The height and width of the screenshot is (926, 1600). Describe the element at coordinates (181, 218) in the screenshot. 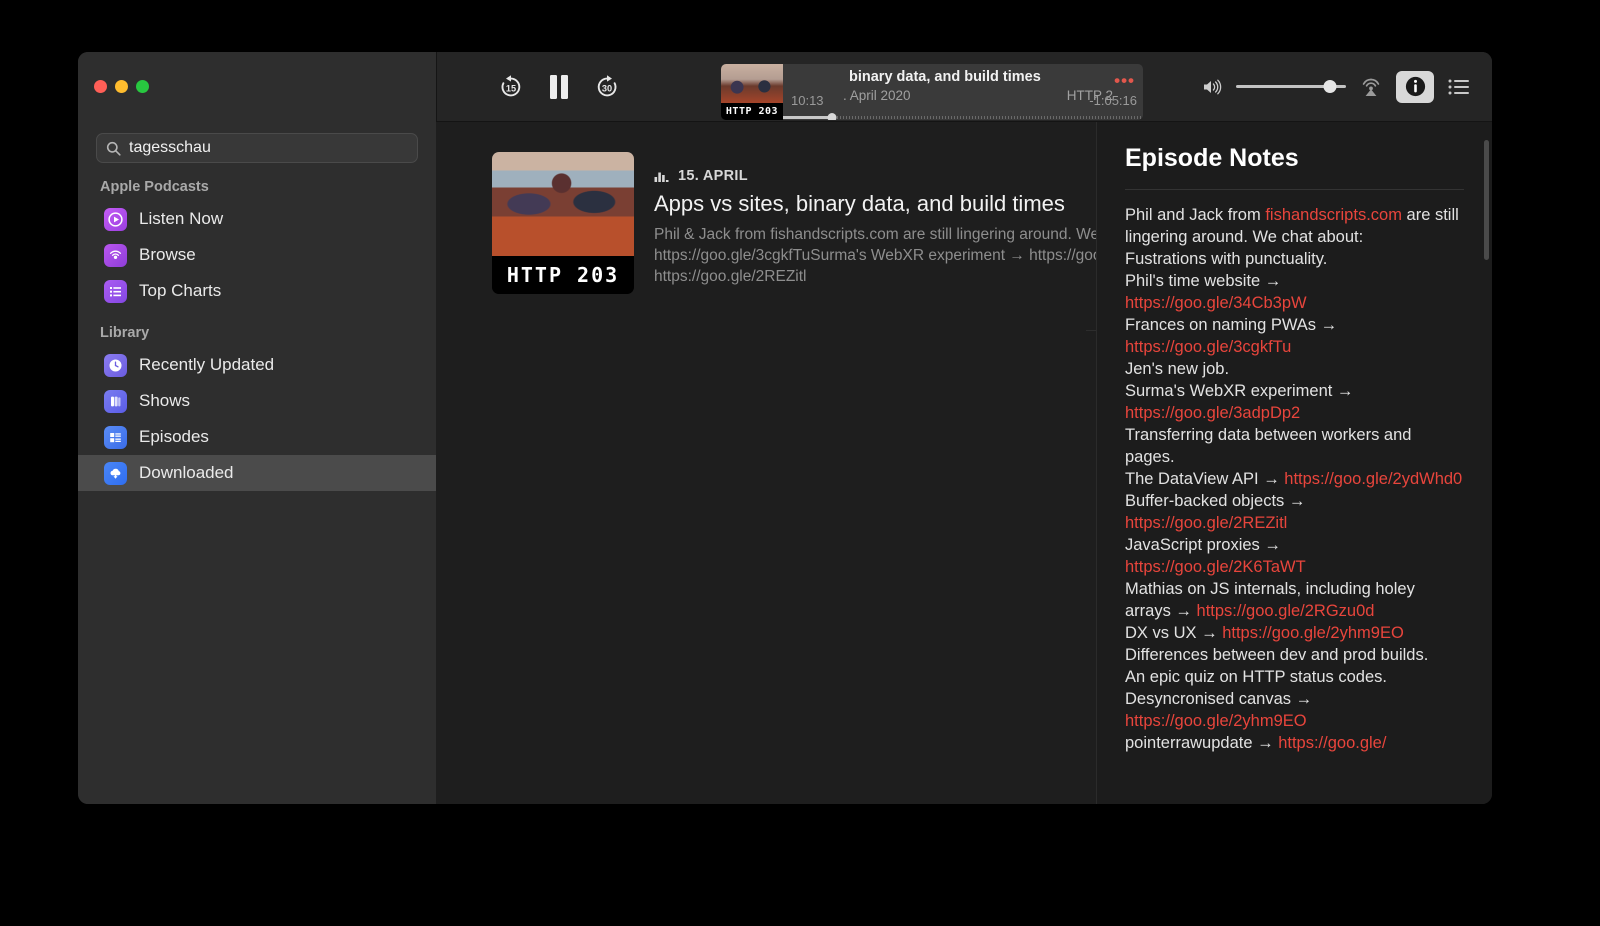

I see `sidebar-item-label: Listen Now` at that location.